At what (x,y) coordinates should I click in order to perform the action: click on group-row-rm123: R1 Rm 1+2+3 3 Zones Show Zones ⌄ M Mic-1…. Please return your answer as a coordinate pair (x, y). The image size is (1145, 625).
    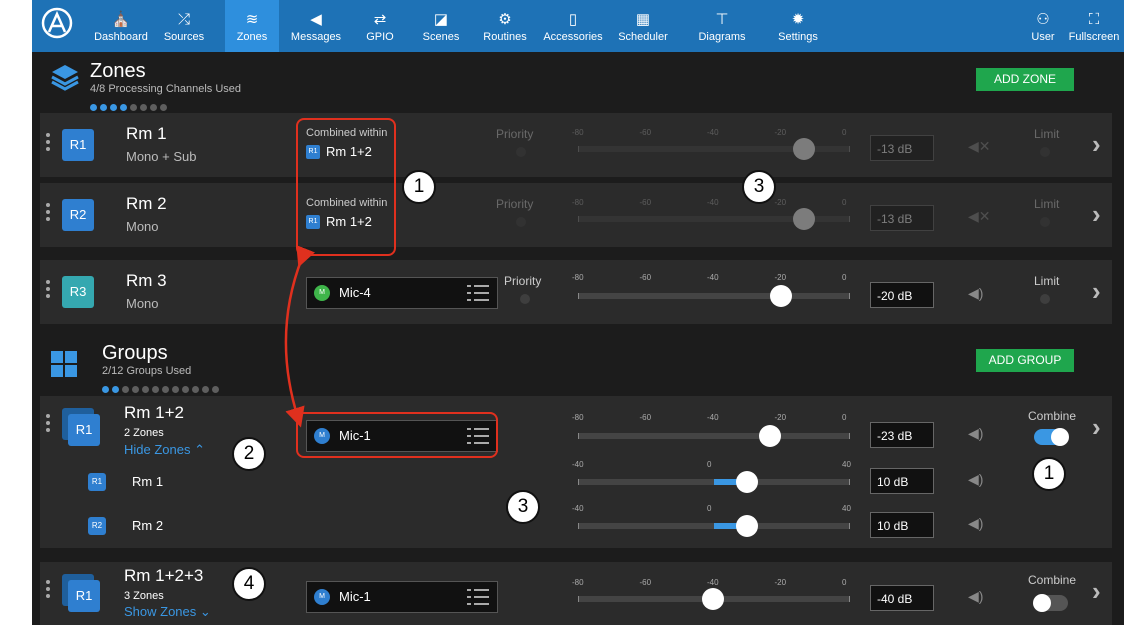
    Looking at the image, I should click on (576, 593).